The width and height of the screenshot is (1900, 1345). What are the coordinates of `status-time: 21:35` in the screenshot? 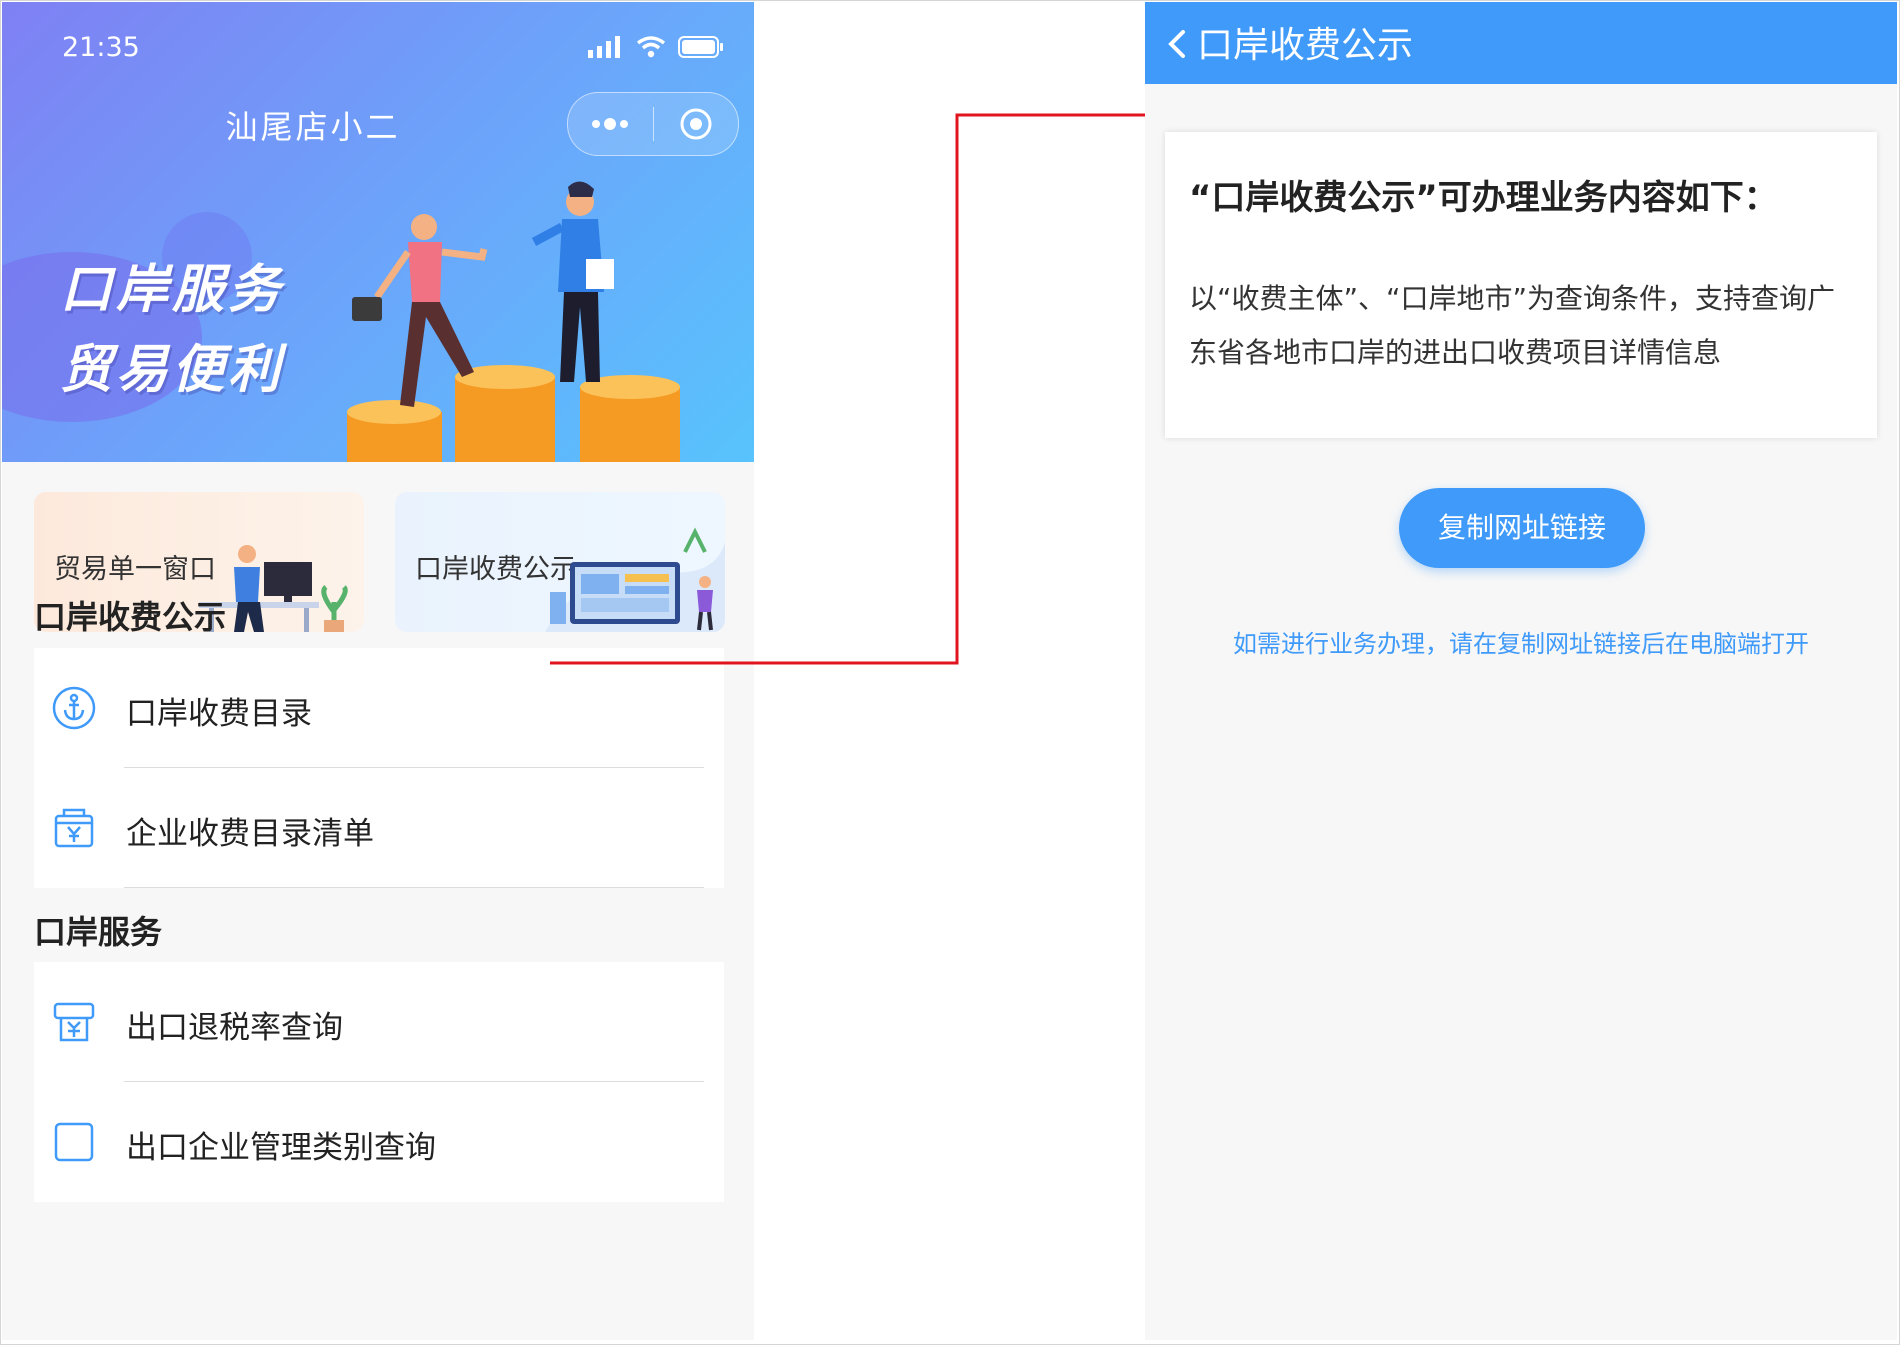 It's located at (101, 47).